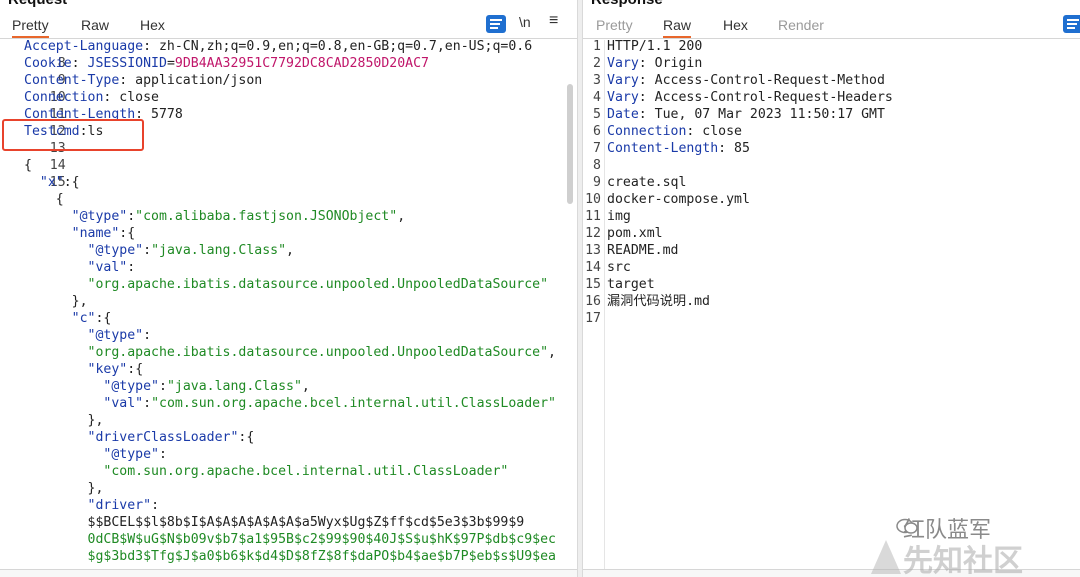 The height and width of the screenshot is (577, 1080). I want to click on testcmd-highlight, so click(73, 135).